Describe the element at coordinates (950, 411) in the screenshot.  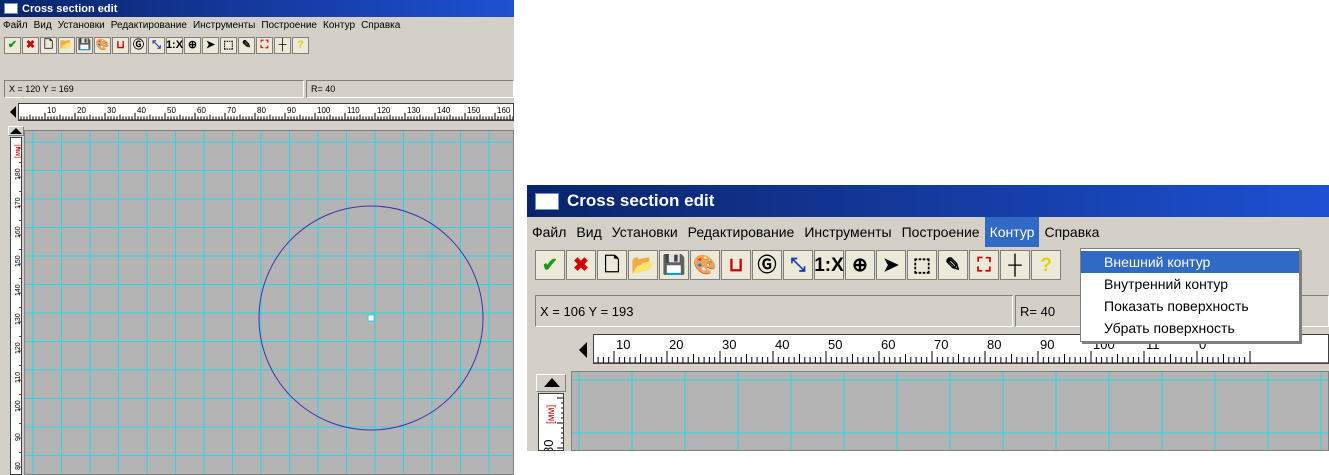
I see `drawing-canvas` at that location.